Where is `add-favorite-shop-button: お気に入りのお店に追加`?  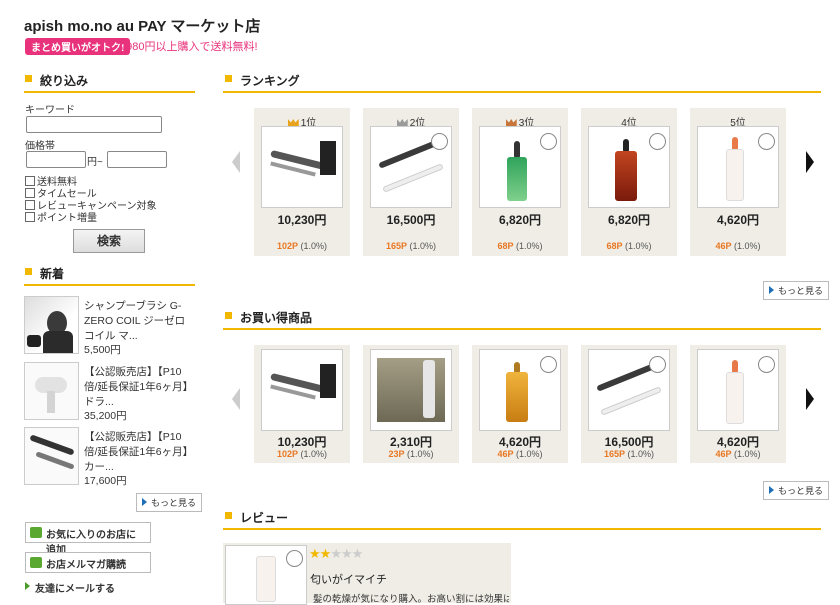 add-favorite-shop-button: お気に入りのお店に追加 is located at coordinates (88, 539).